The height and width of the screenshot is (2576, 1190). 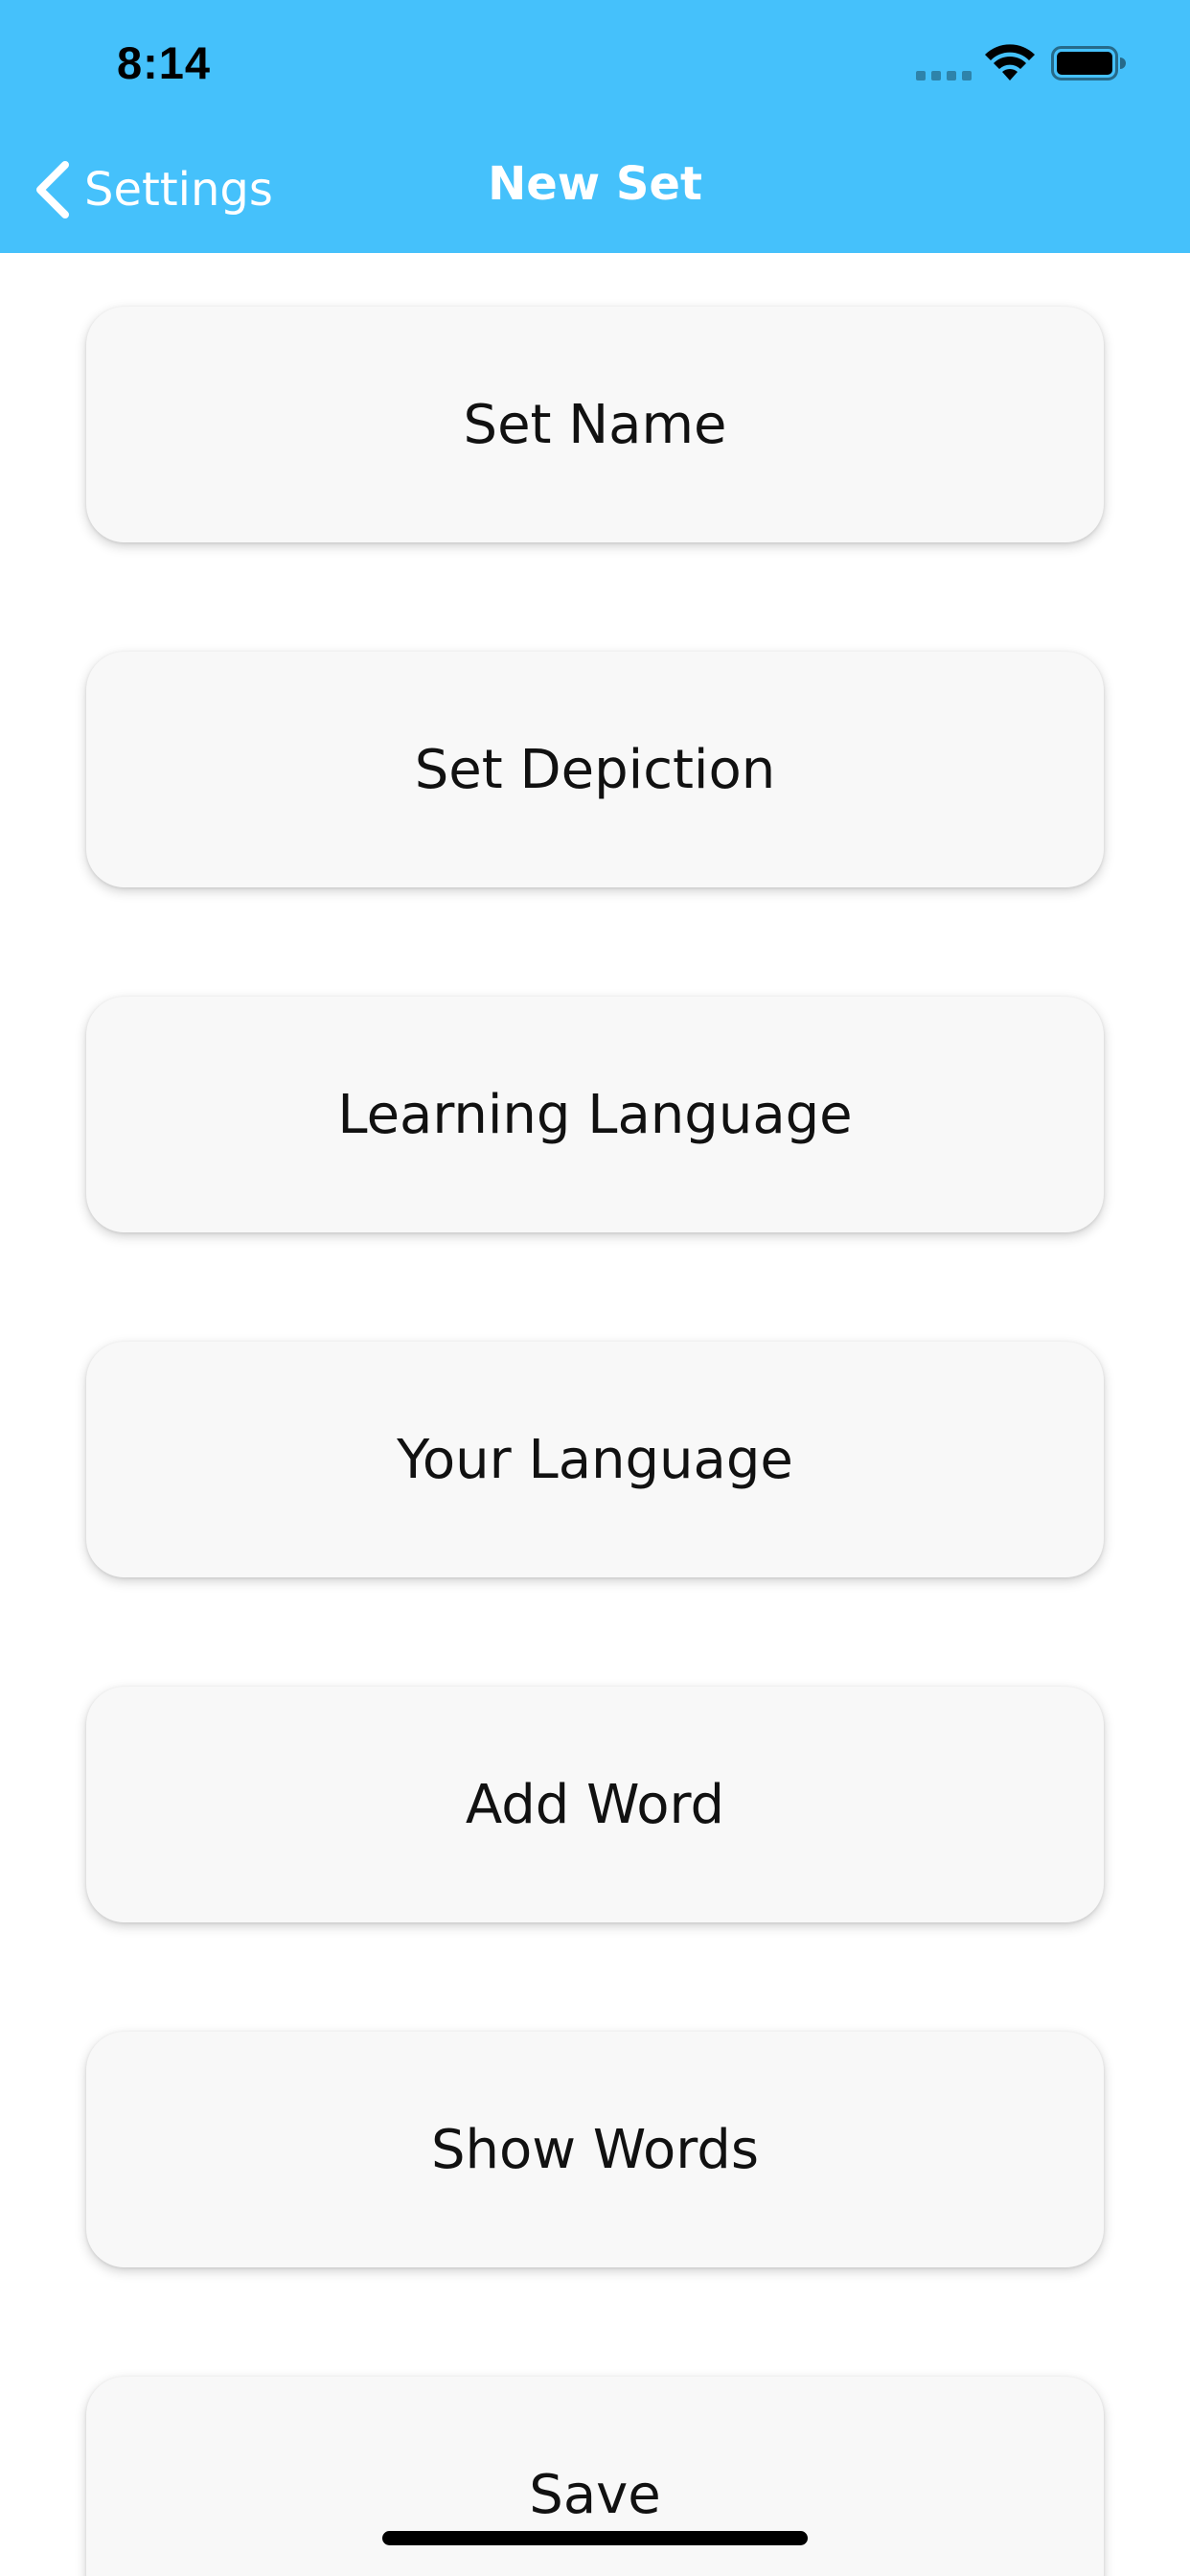 What do you see at coordinates (595, 2538) in the screenshot?
I see `home-indicator` at bounding box center [595, 2538].